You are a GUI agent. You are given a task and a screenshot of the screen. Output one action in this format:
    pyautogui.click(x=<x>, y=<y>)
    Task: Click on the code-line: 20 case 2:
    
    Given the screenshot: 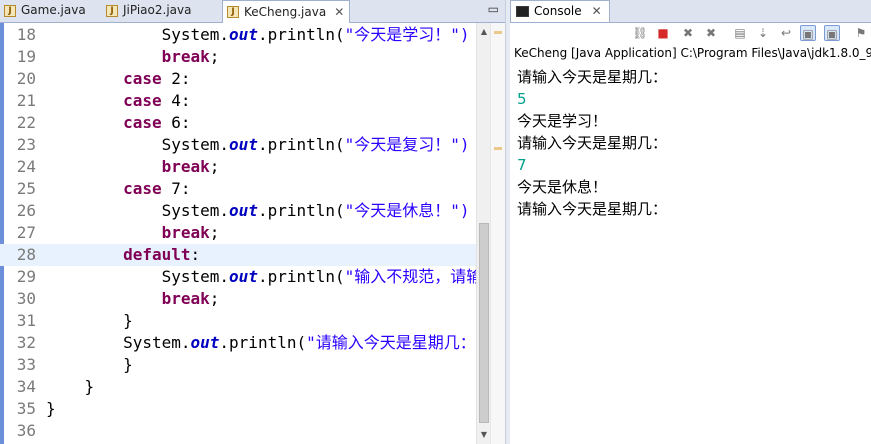 What is the action you would take?
    pyautogui.click(x=245, y=79)
    